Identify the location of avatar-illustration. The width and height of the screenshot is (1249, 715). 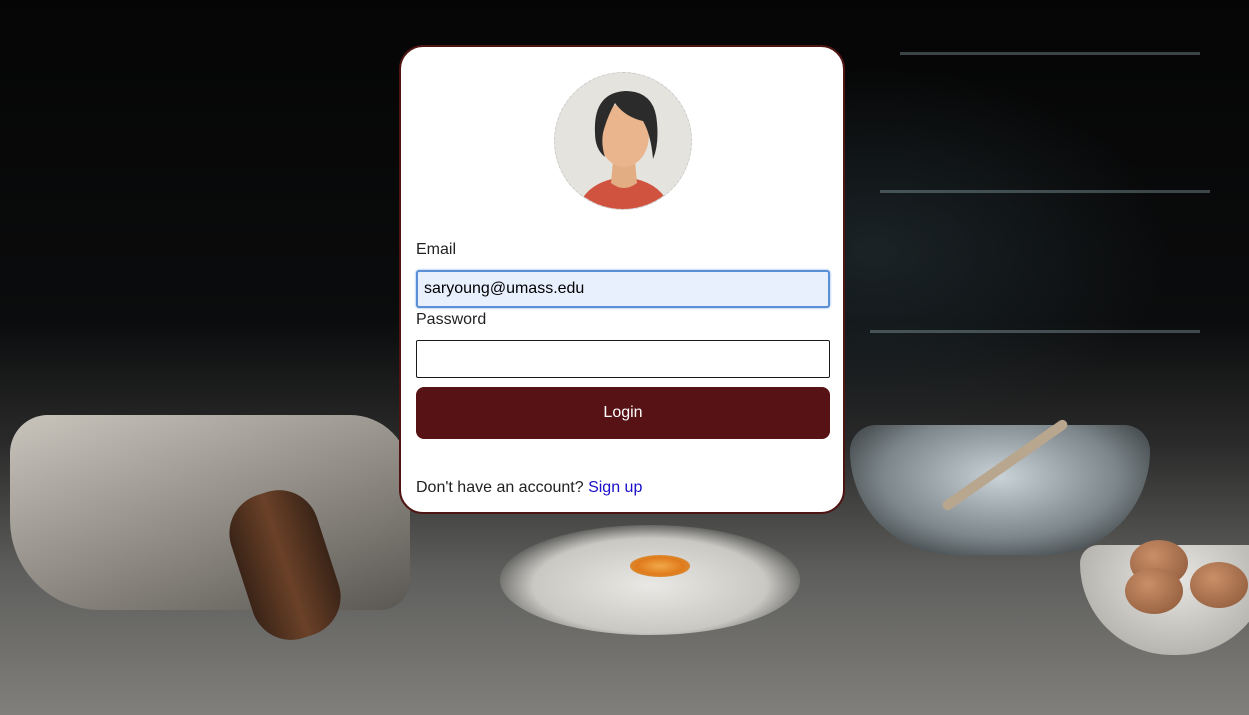
(623, 141).